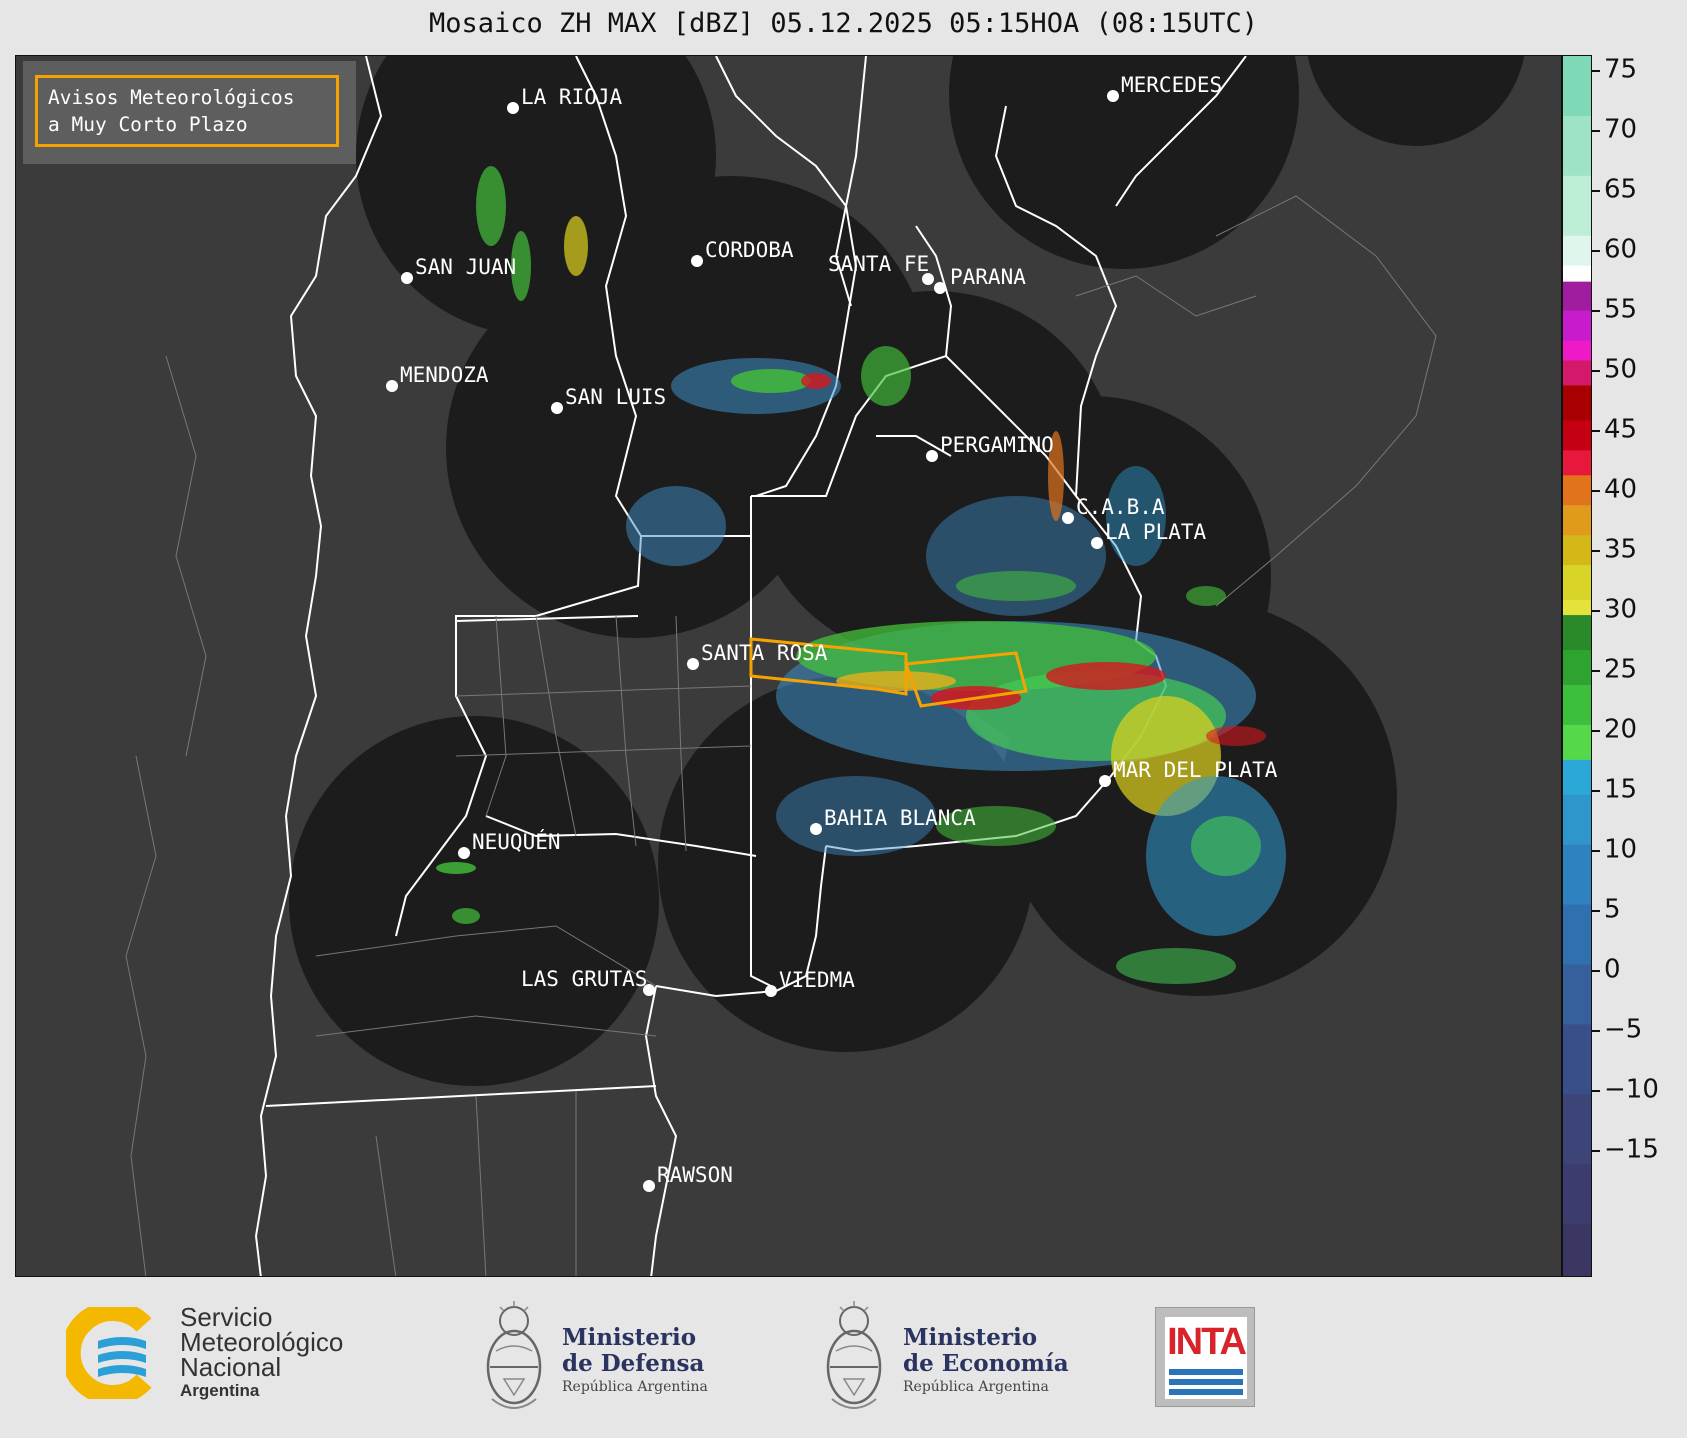 The height and width of the screenshot is (1438, 1687). I want to click on economia-seal, so click(854, 1358).